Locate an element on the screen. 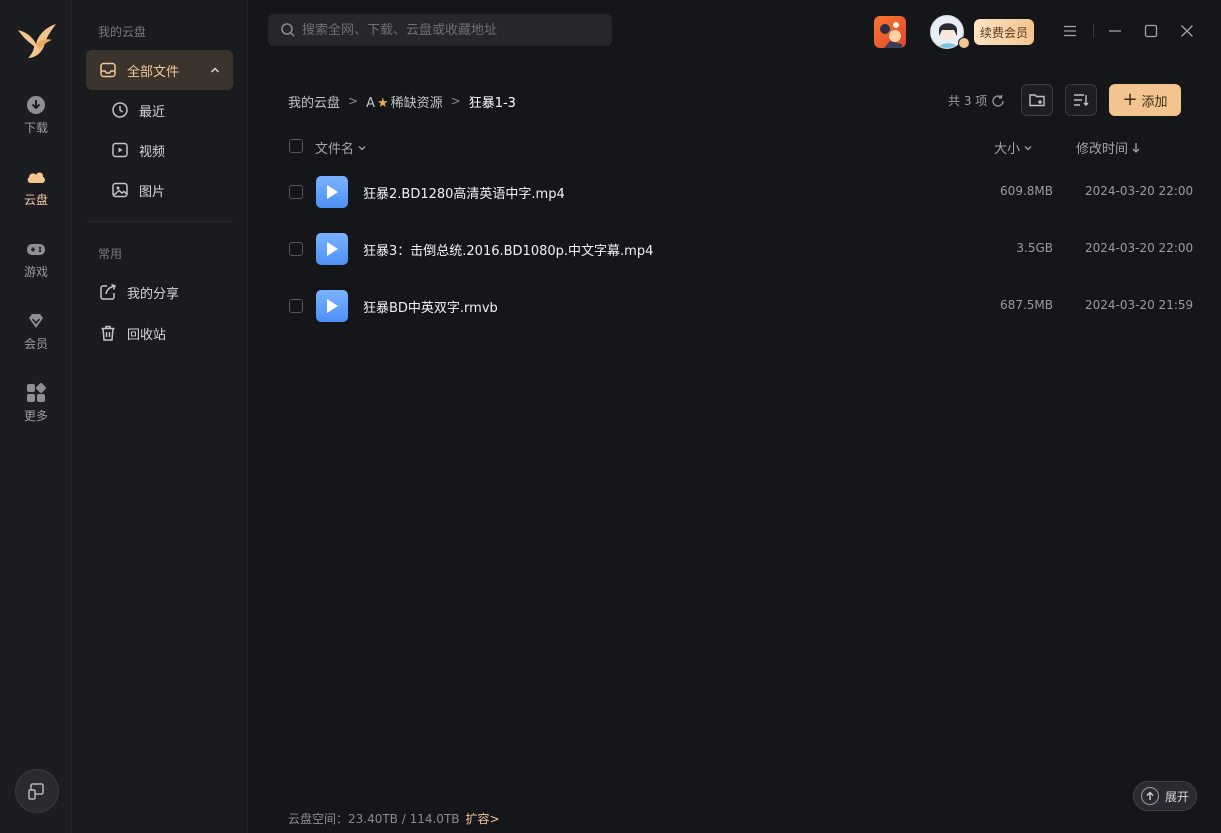  rail-item-games: 游戏 is located at coordinates (36, 266).